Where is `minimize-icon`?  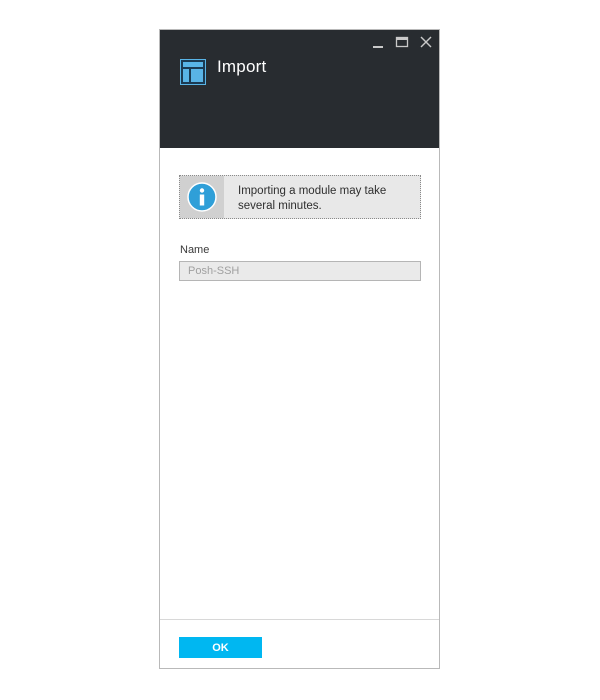 minimize-icon is located at coordinates (378, 42).